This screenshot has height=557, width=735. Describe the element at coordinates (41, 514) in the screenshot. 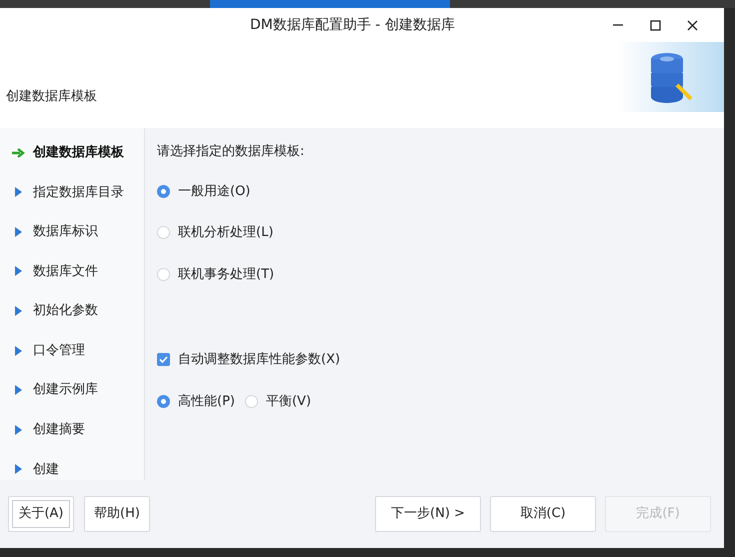

I see `dialog-button: 关于(A)` at that location.